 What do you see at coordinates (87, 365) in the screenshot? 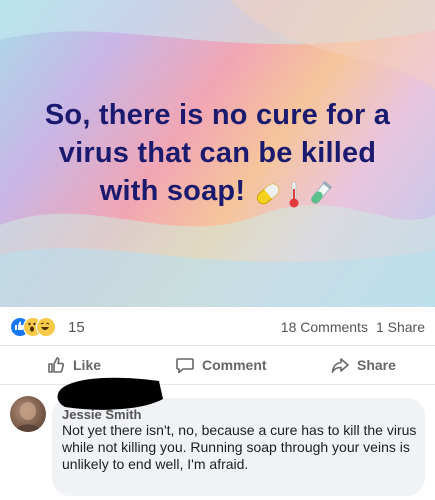
I see `like-button-label: Like` at bounding box center [87, 365].